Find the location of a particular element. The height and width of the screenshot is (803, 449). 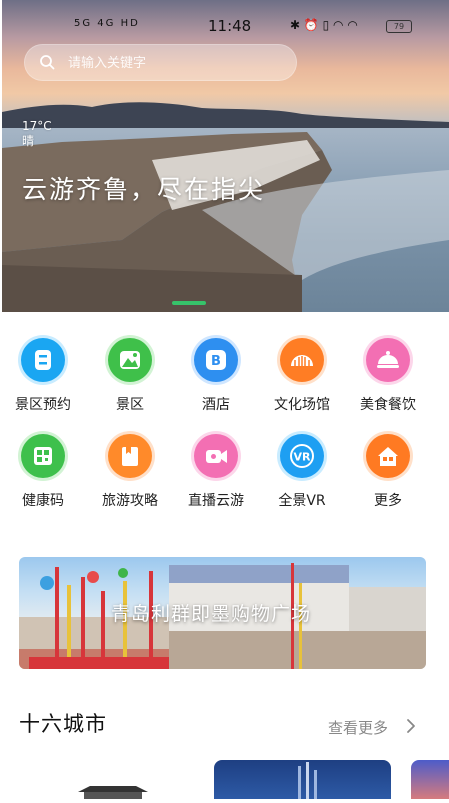

menu-item-live-tour: 直播云游 is located at coordinates (214, 471).